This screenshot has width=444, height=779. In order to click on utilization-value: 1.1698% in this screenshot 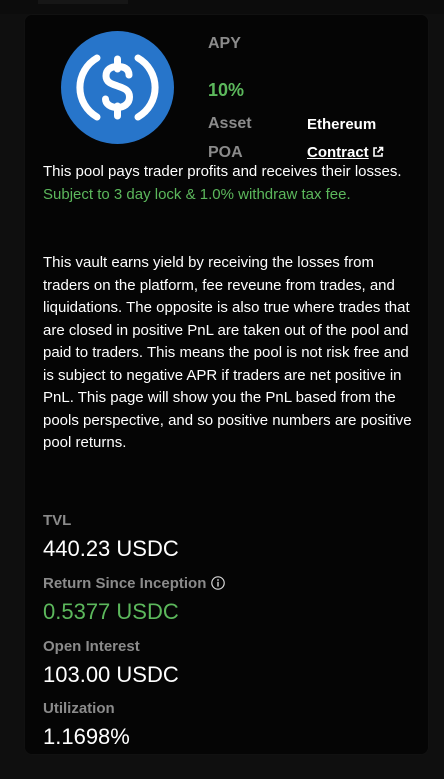, I will do `click(86, 736)`.